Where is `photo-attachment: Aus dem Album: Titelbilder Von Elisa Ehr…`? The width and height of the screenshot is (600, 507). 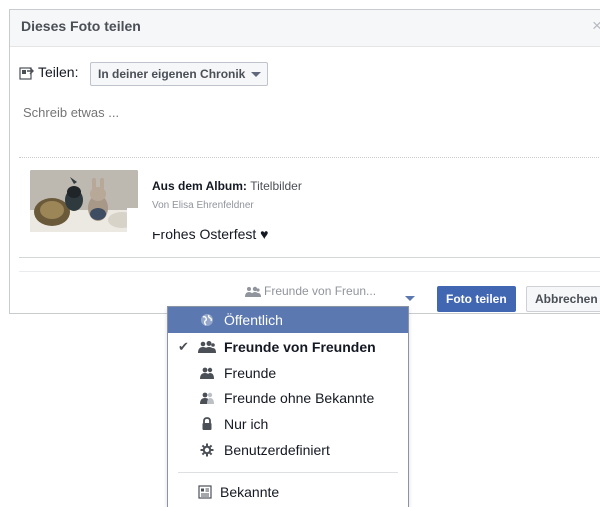
photo-attachment: Aus dem Album: Titelbilder Von Elisa Ehr… is located at coordinates (310, 206).